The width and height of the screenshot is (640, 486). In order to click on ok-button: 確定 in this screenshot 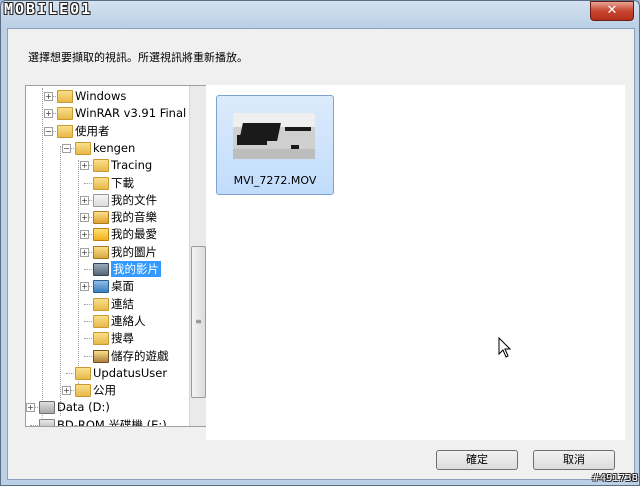, I will do `click(477, 460)`.